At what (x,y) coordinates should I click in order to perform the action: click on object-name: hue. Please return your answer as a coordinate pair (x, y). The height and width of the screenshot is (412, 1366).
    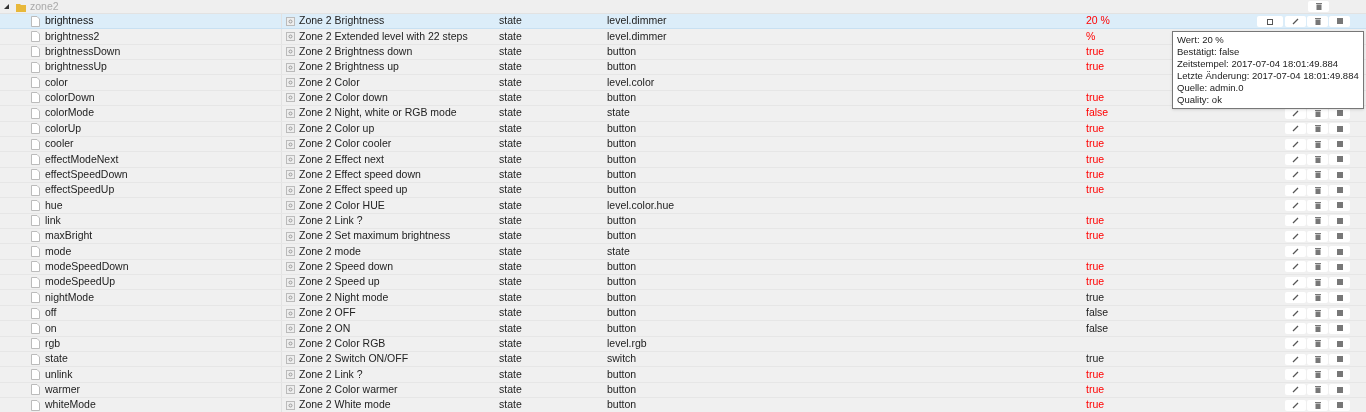
    Looking at the image, I should click on (54, 205).